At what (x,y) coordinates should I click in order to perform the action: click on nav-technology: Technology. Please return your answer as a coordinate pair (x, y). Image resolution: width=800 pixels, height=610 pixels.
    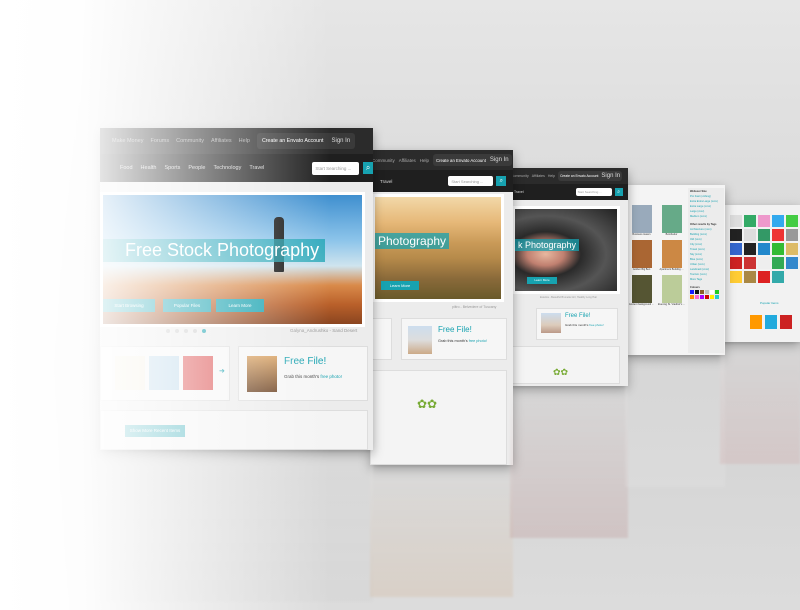
    Looking at the image, I should click on (228, 168).